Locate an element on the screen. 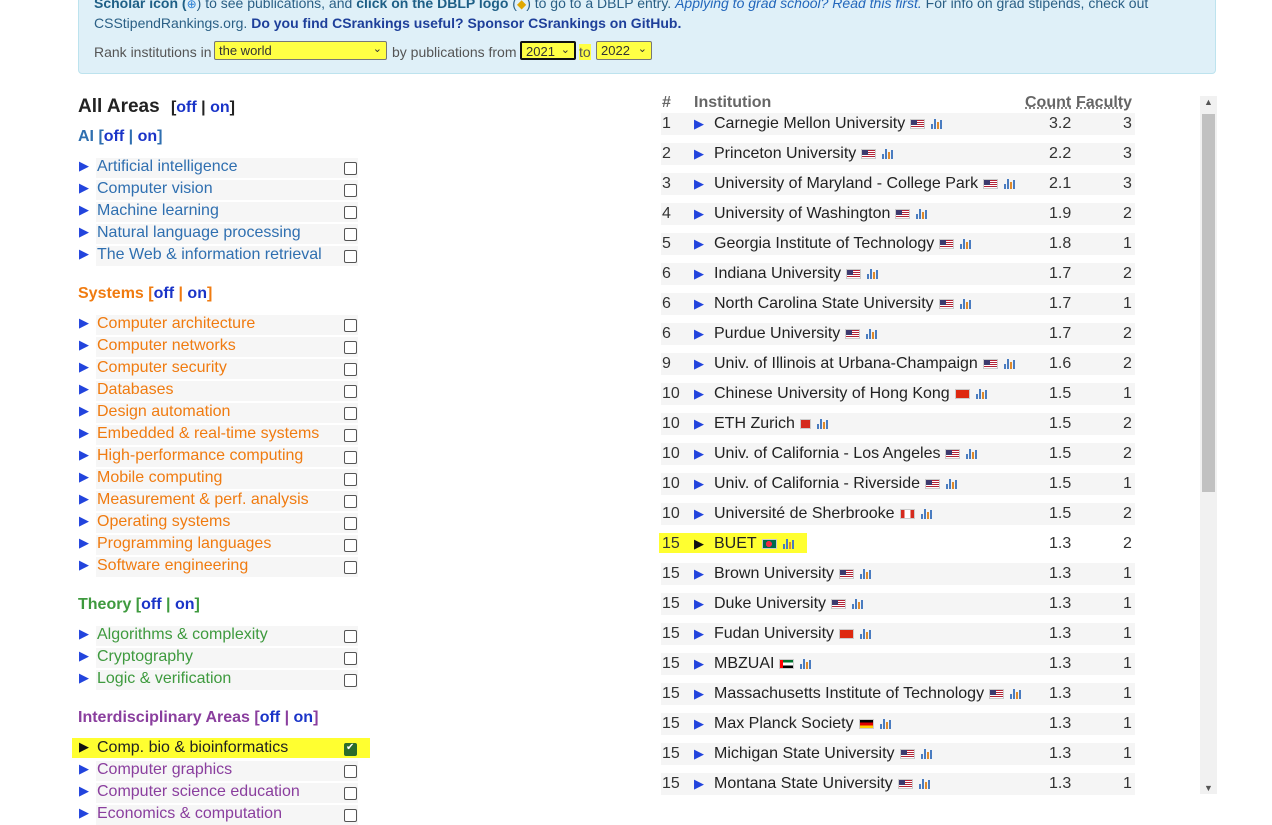  area-label: Computer architecture is located at coordinates (176, 324).